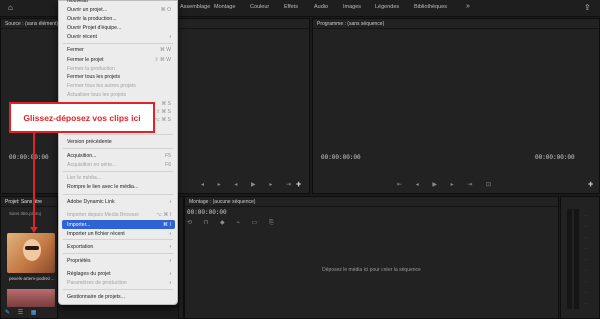 The width and height of the screenshot is (600, 319). Describe the element at coordinates (166, 224) in the screenshot. I see `menu-item-shortcut: ⌘ I` at that location.